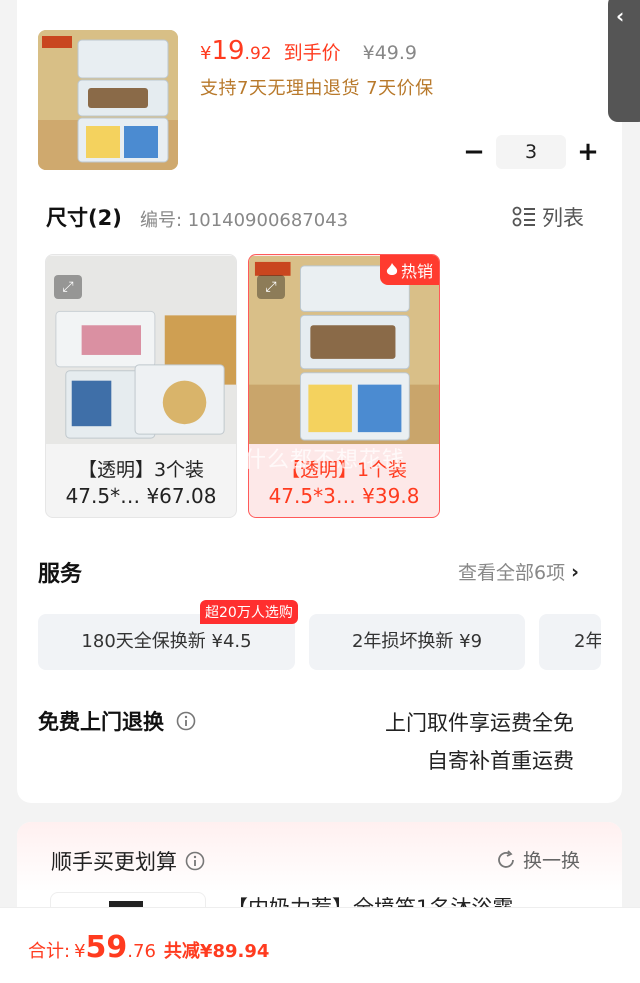  Describe the element at coordinates (417, 642) in the screenshot. I see `service-chip-2year: 2年损坏换新 ¥9` at that location.